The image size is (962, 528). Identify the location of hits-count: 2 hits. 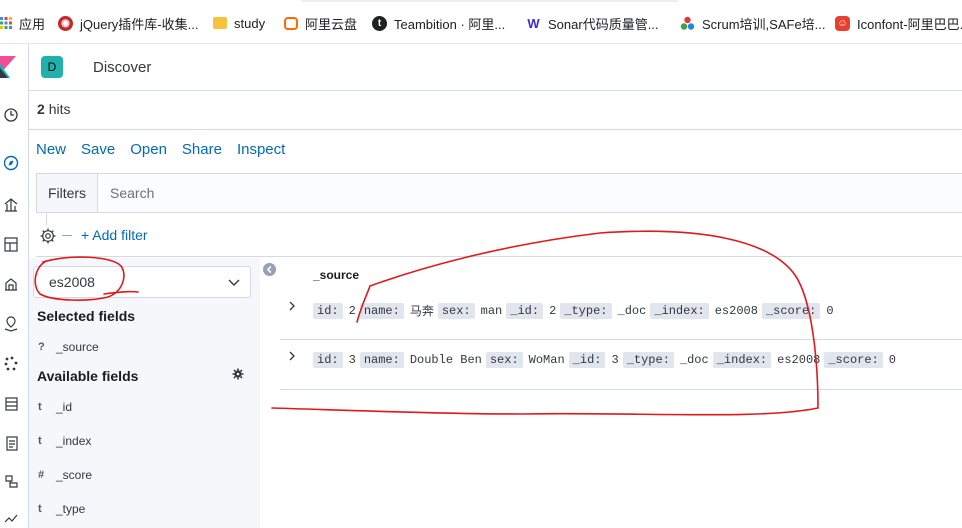
(53, 109).